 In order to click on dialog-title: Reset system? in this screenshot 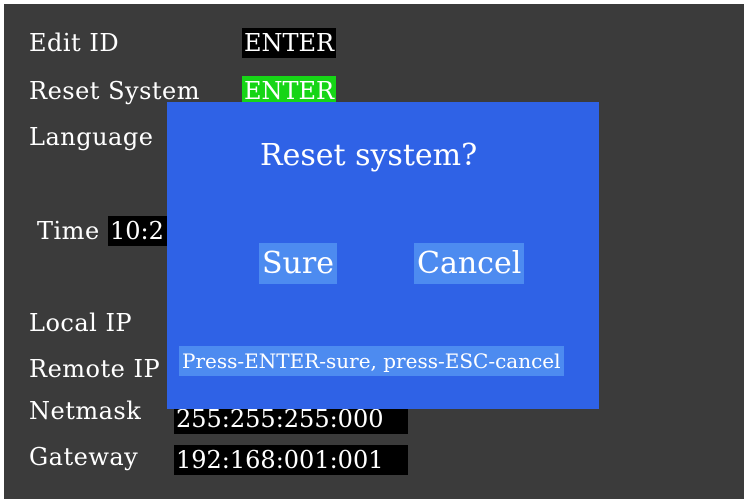, I will do `click(369, 155)`.